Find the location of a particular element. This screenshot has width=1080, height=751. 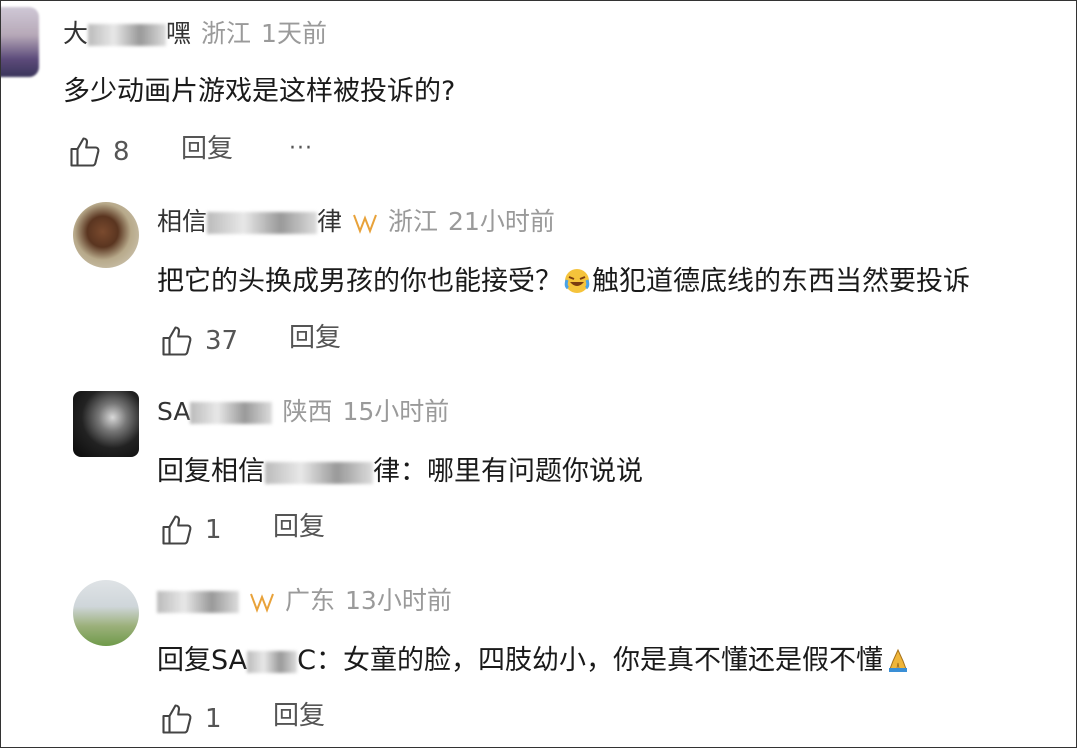

crying-laughing-emoji is located at coordinates (577, 281).